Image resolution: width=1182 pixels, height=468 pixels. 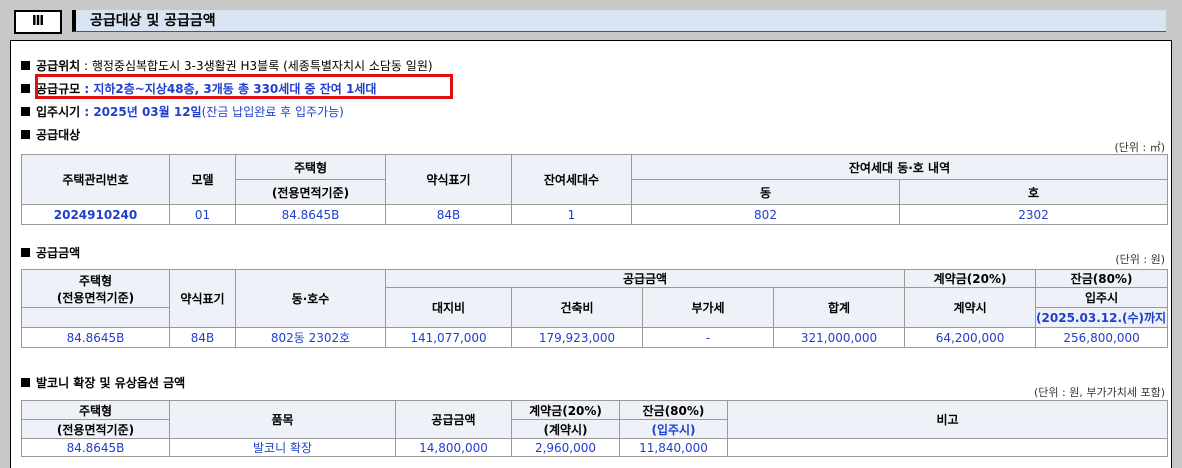 What do you see at coordinates (970, 337) in the screenshot?
I see `cell-deposit: 64,200,000` at bounding box center [970, 337].